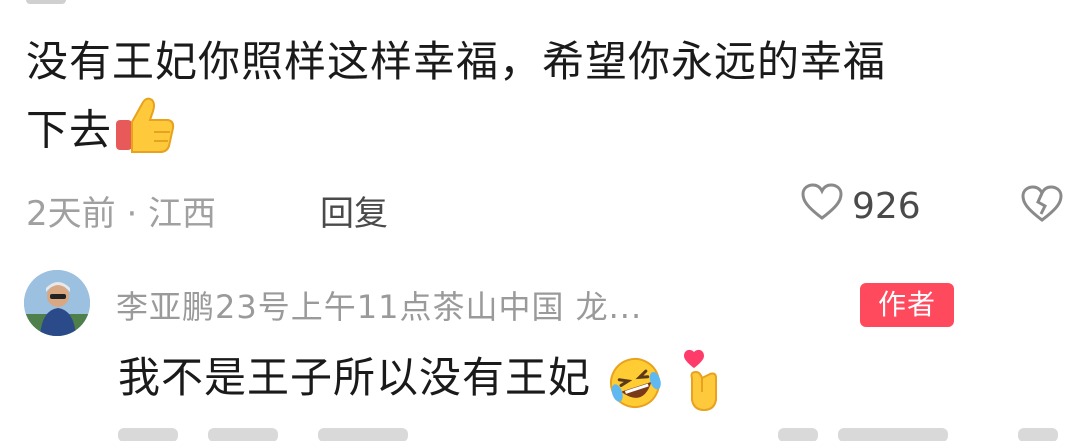  Describe the element at coordinates (145, 133) in the screenshot. I see `thumbs-up-icon` at that location.